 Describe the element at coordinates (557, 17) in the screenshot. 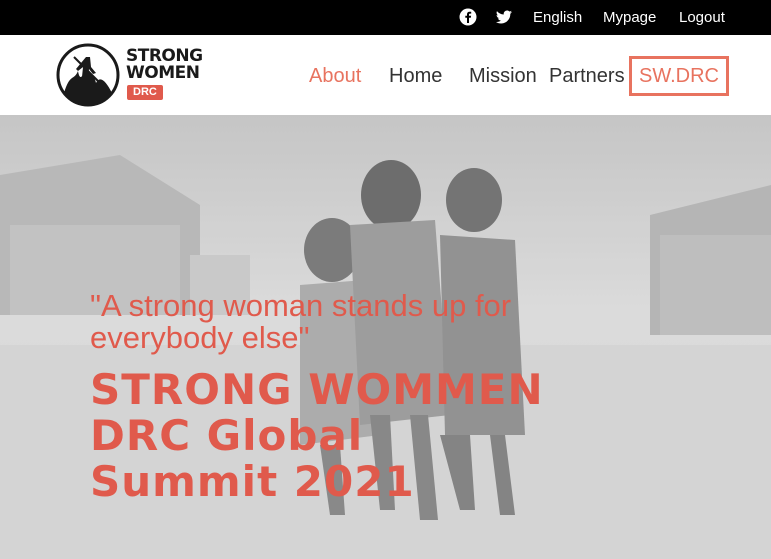

I see `english-link: English` at that location.